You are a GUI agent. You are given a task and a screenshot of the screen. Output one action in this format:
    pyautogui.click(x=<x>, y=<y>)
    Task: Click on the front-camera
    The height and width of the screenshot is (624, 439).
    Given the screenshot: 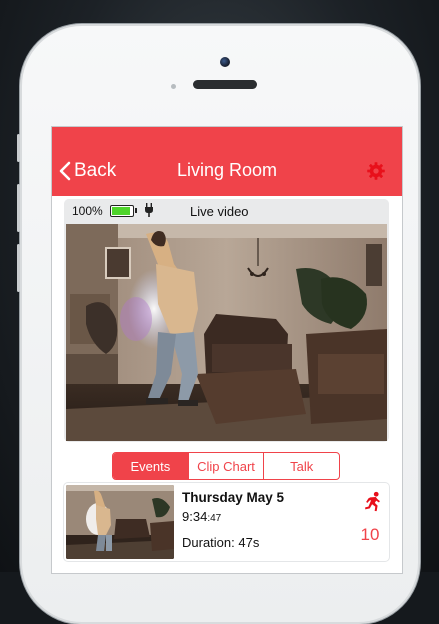 What is the action you would take?
    pyautogui.click(x=225, y=62)
    